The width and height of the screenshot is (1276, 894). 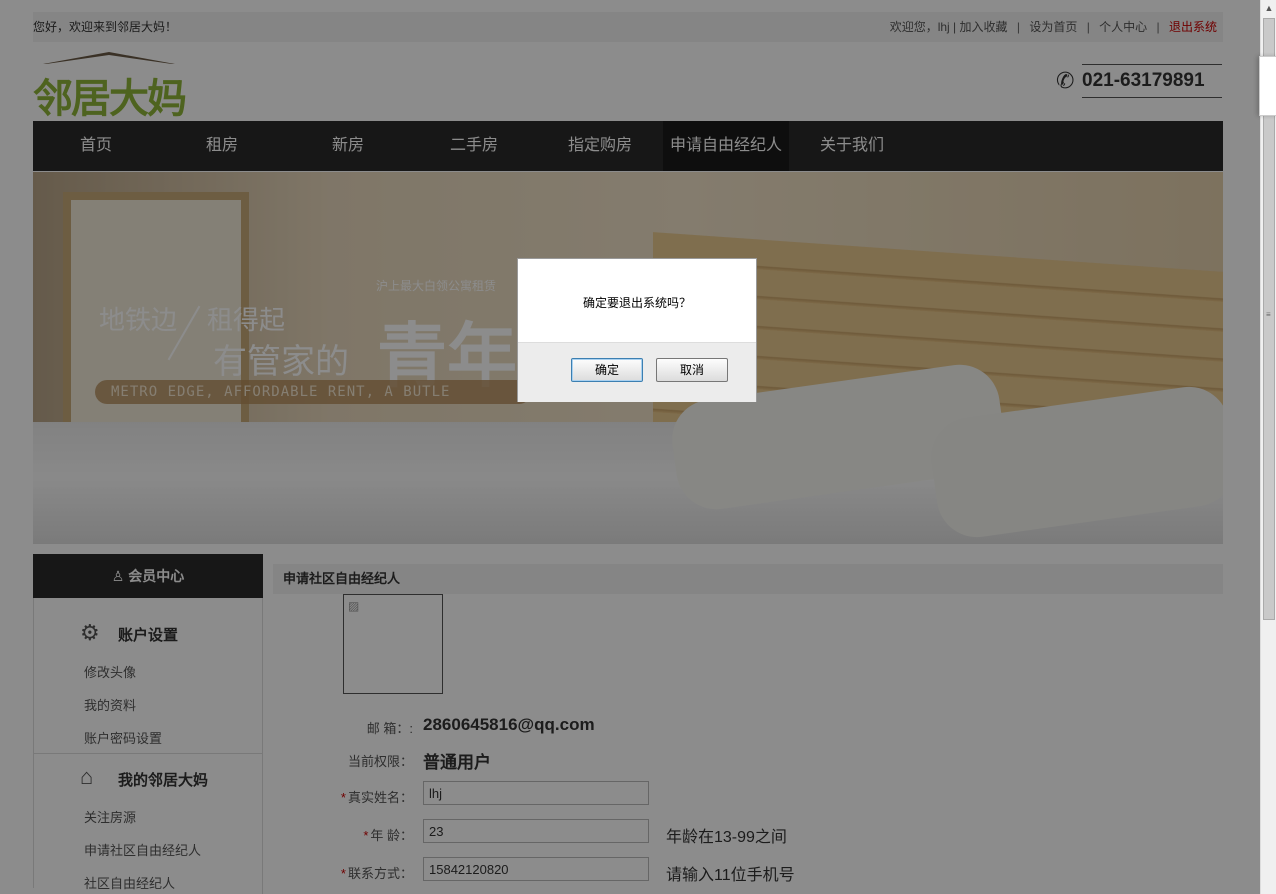 What do you see at coordinates (692, 370) in the screenshot?
I see `cancel-button: 取消` at bounding box center [692, 370].